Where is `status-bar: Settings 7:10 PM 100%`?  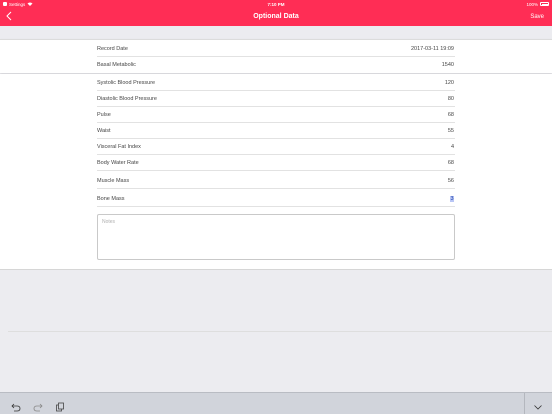
status-bar: Settings 7:10 PM 100% is located at coordinates (276, 4).